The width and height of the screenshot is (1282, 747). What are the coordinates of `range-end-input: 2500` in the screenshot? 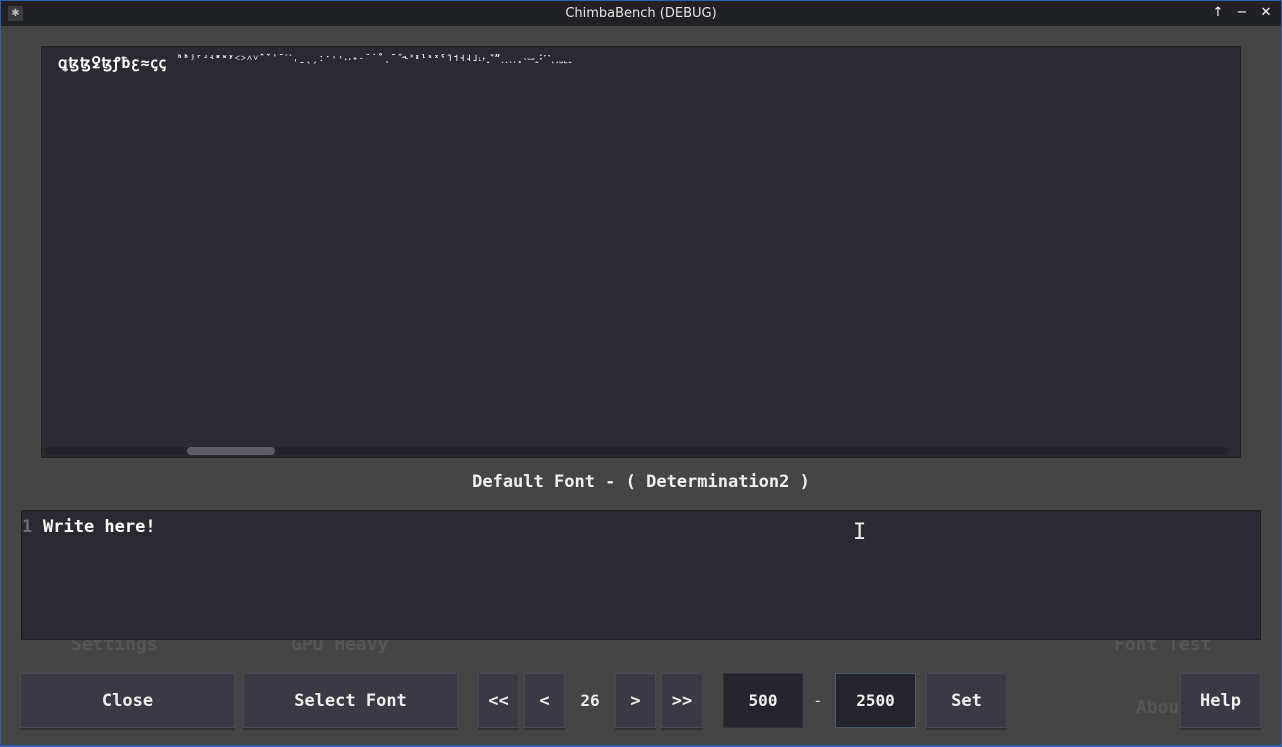 It's located at (875, 700).